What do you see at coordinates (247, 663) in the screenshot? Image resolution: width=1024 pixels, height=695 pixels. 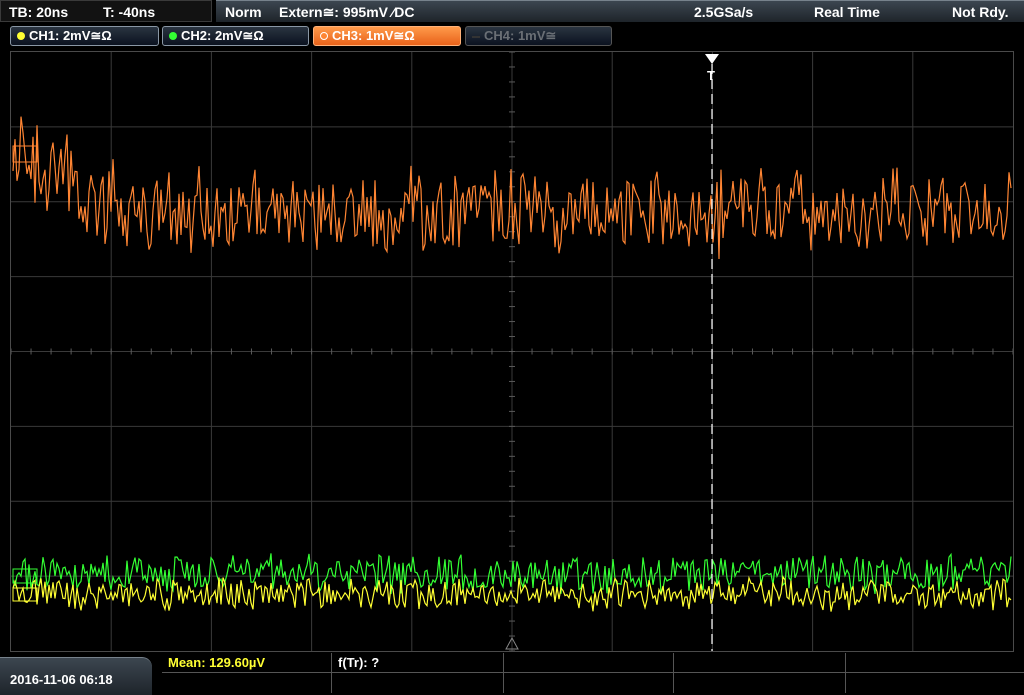 I see `mean-measurement: Mean: 129.60µV` at bounding box center [247, 663].